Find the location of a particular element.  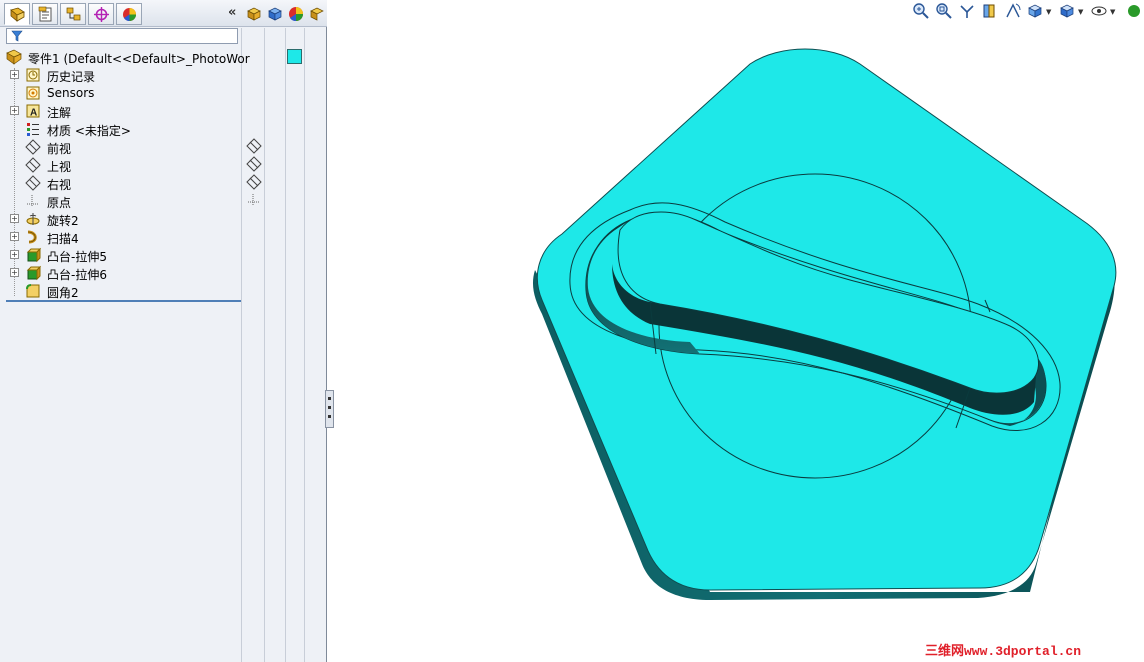

annotations-icon: A is located at coordinates (33, 111).